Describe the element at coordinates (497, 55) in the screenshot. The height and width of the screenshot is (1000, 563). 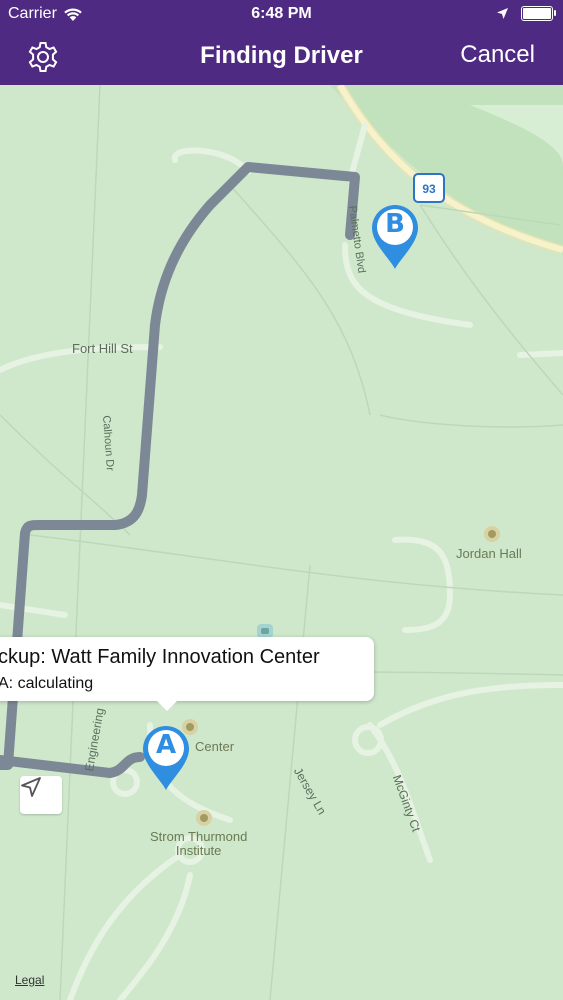
I see `cancel-button: Cancel` at that location.